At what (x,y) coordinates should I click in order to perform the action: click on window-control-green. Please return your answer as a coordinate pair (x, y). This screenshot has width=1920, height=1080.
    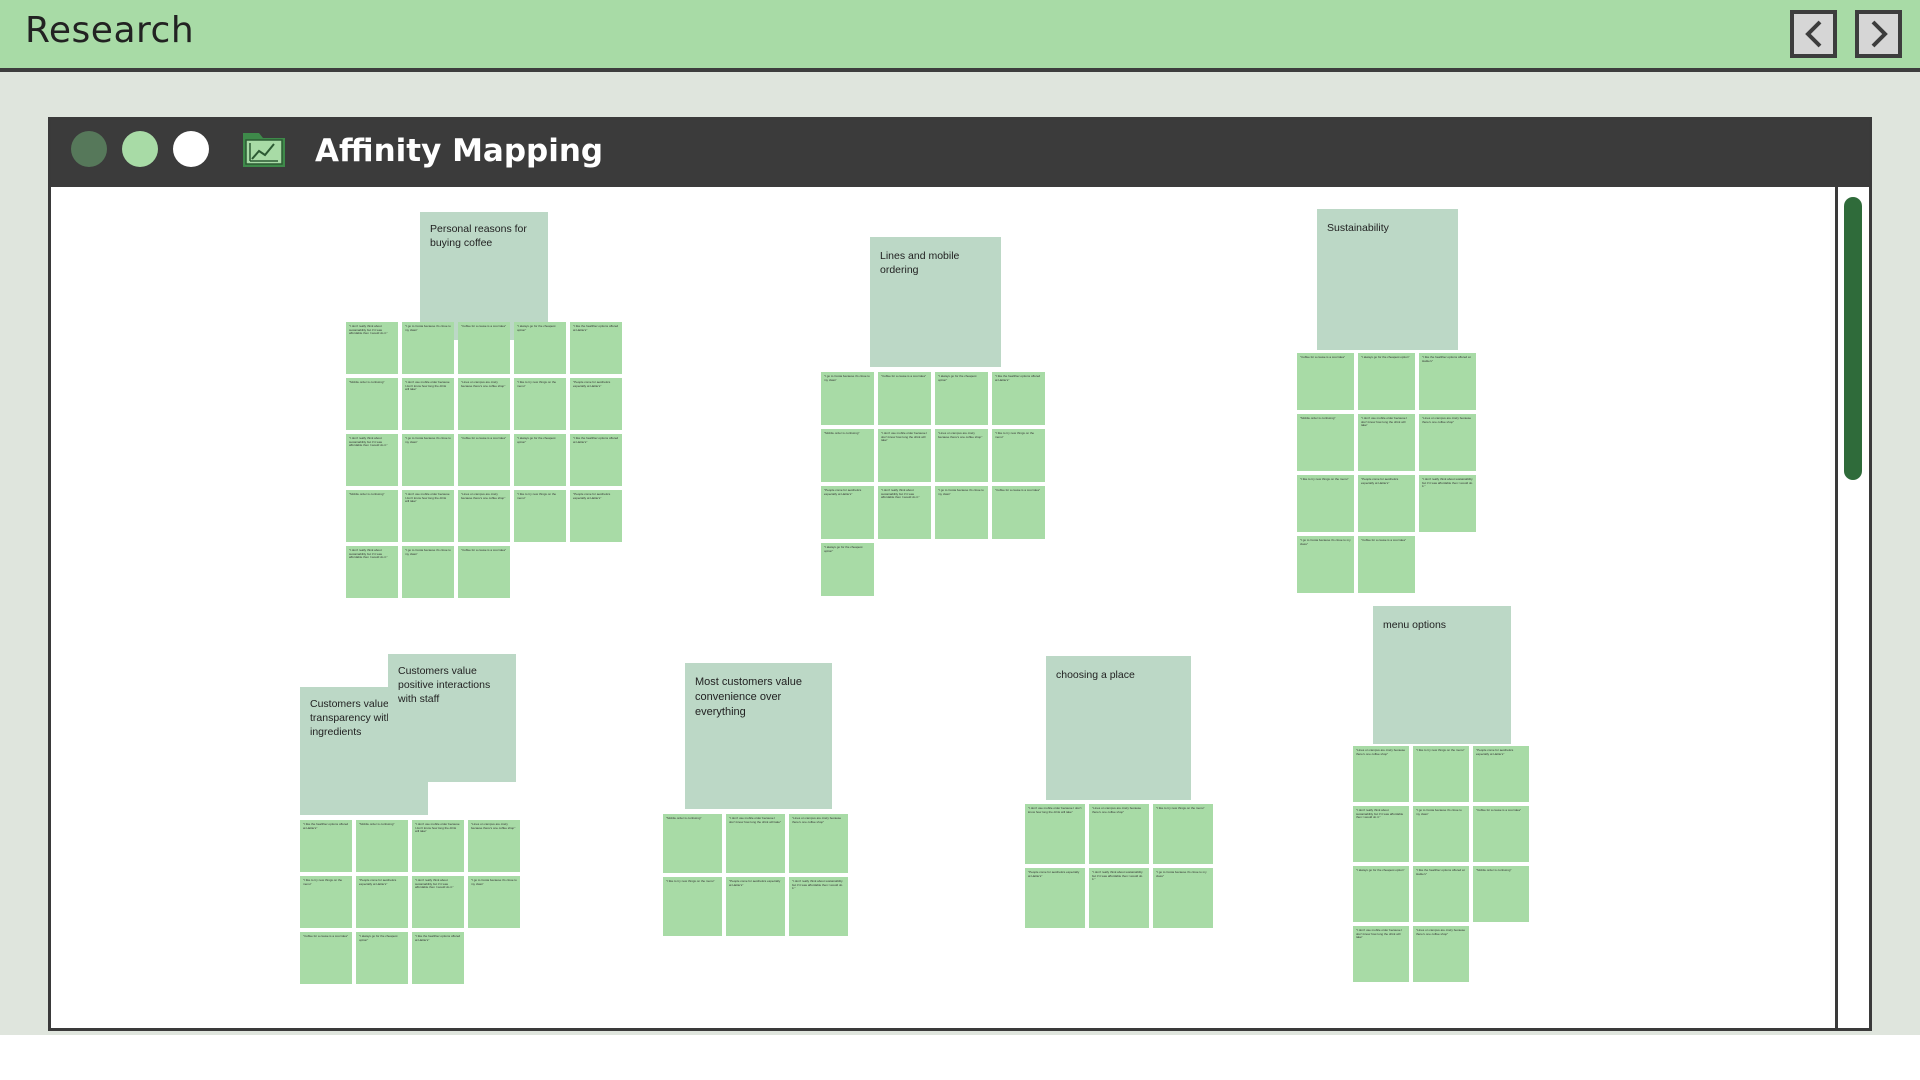
    Looking at the image, I should click on (140, 149).